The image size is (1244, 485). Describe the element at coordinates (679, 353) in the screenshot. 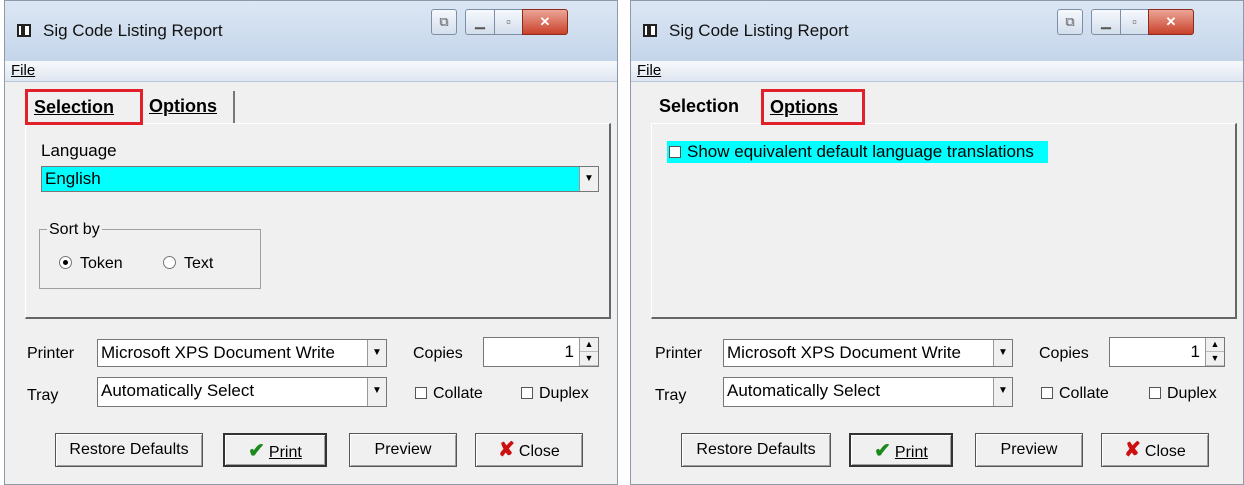

I see `printer-label: Printer` at that location.